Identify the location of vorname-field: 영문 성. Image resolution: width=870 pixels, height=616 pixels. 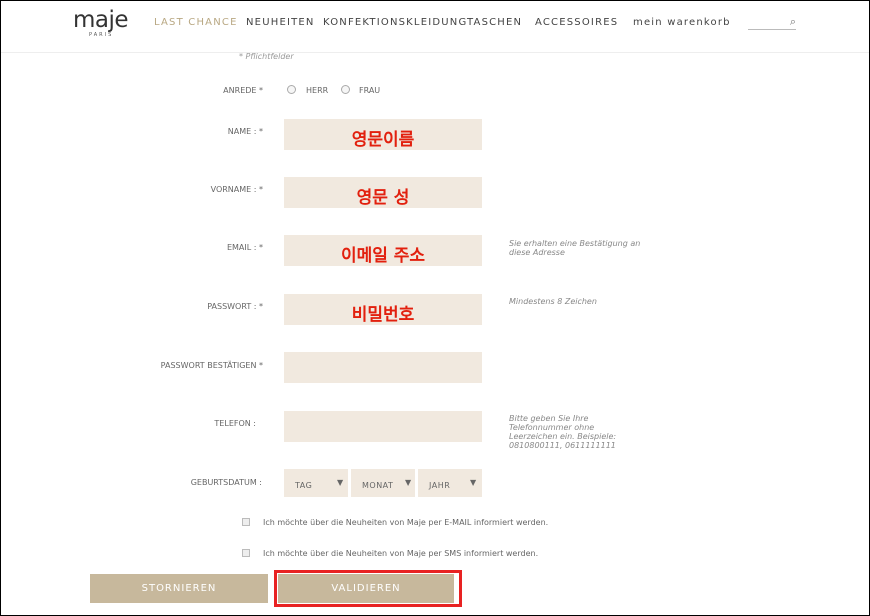
(383, 192).